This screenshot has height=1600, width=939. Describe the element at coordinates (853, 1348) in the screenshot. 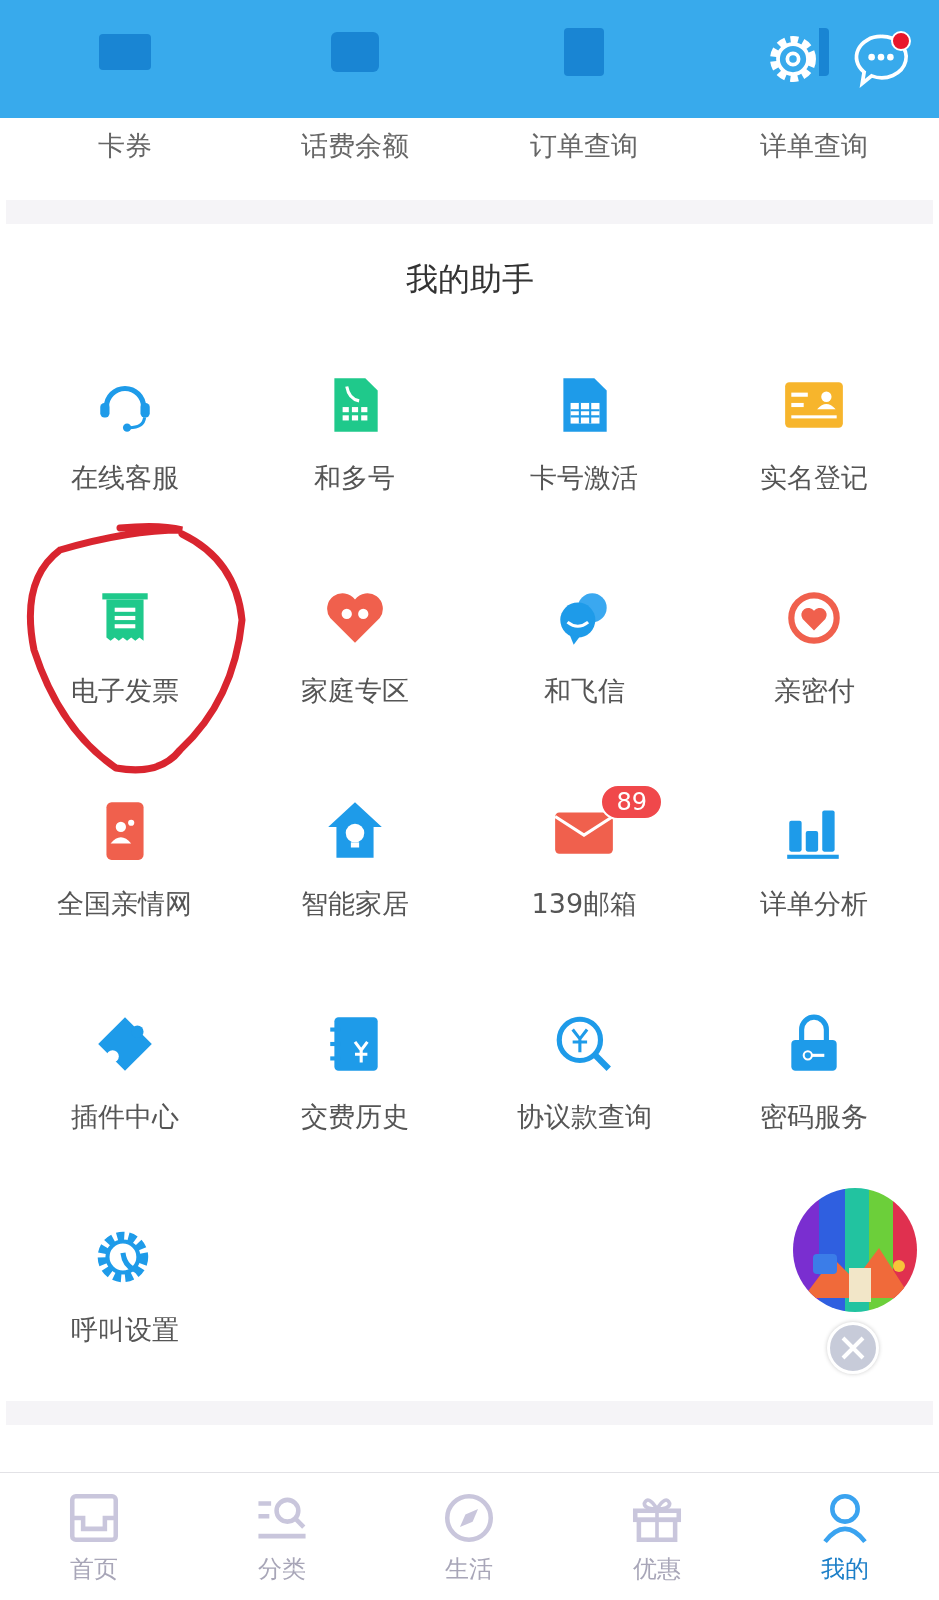

I see `close-button` at that location.